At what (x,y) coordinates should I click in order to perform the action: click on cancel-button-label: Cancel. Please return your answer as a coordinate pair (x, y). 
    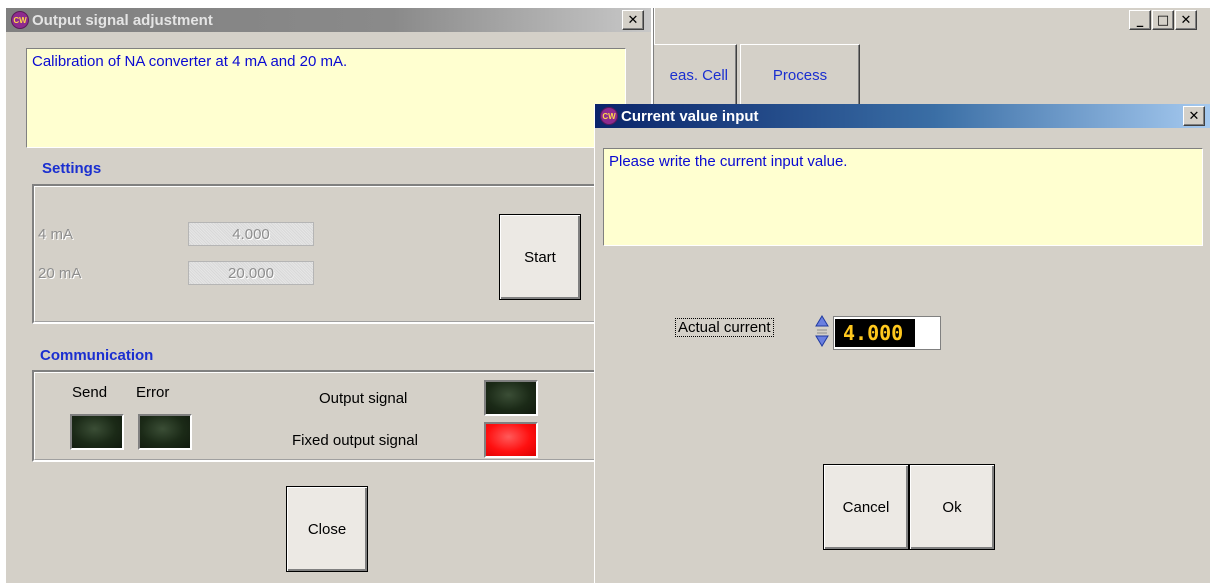
    Looking at the image, I should click on (866, 507).